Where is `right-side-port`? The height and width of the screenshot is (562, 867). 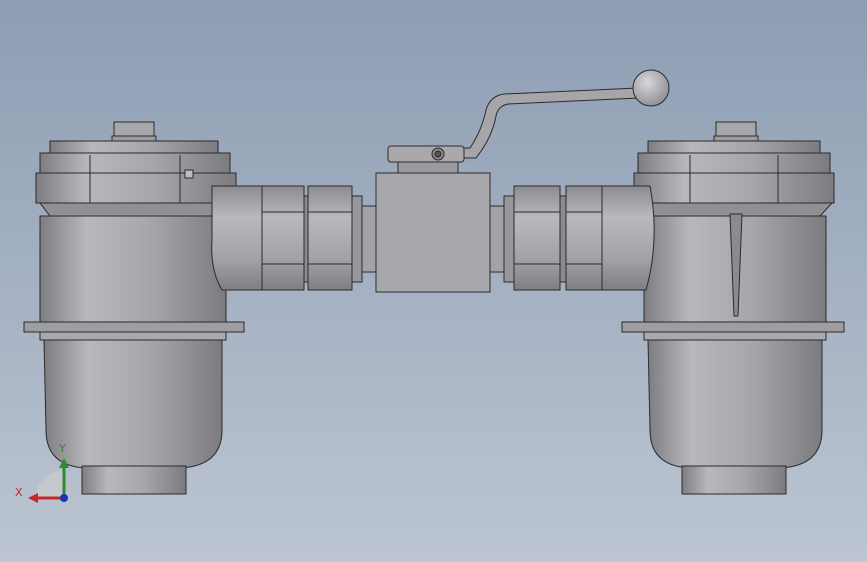 right-side-port is located at coordinates (627, 238).